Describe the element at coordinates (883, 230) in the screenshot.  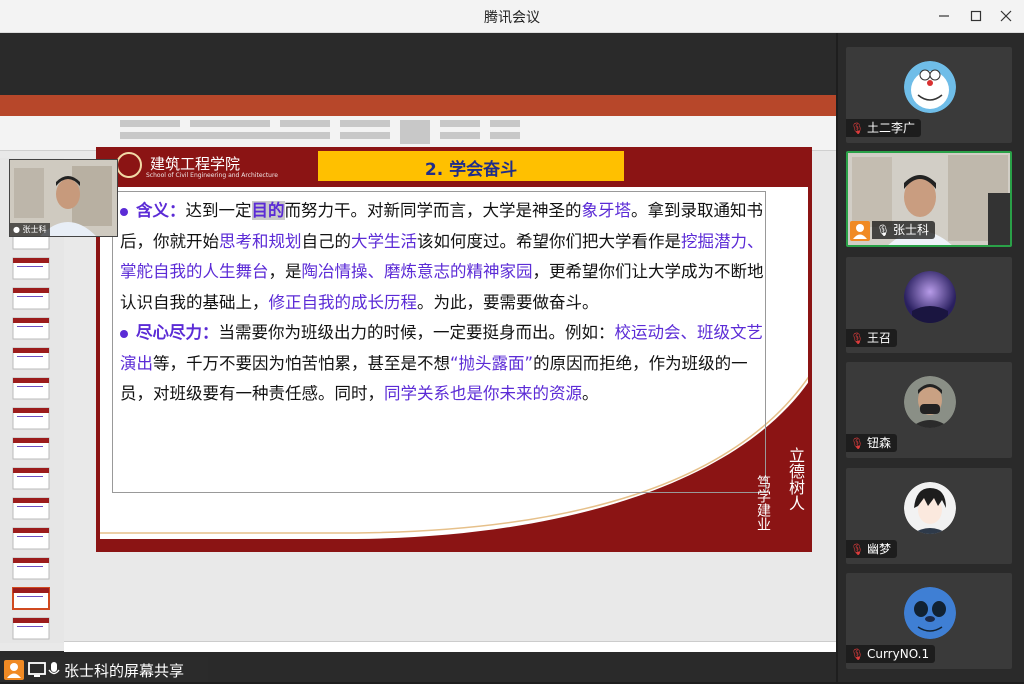
I see `mic-icon: 🎙︎` at that location.